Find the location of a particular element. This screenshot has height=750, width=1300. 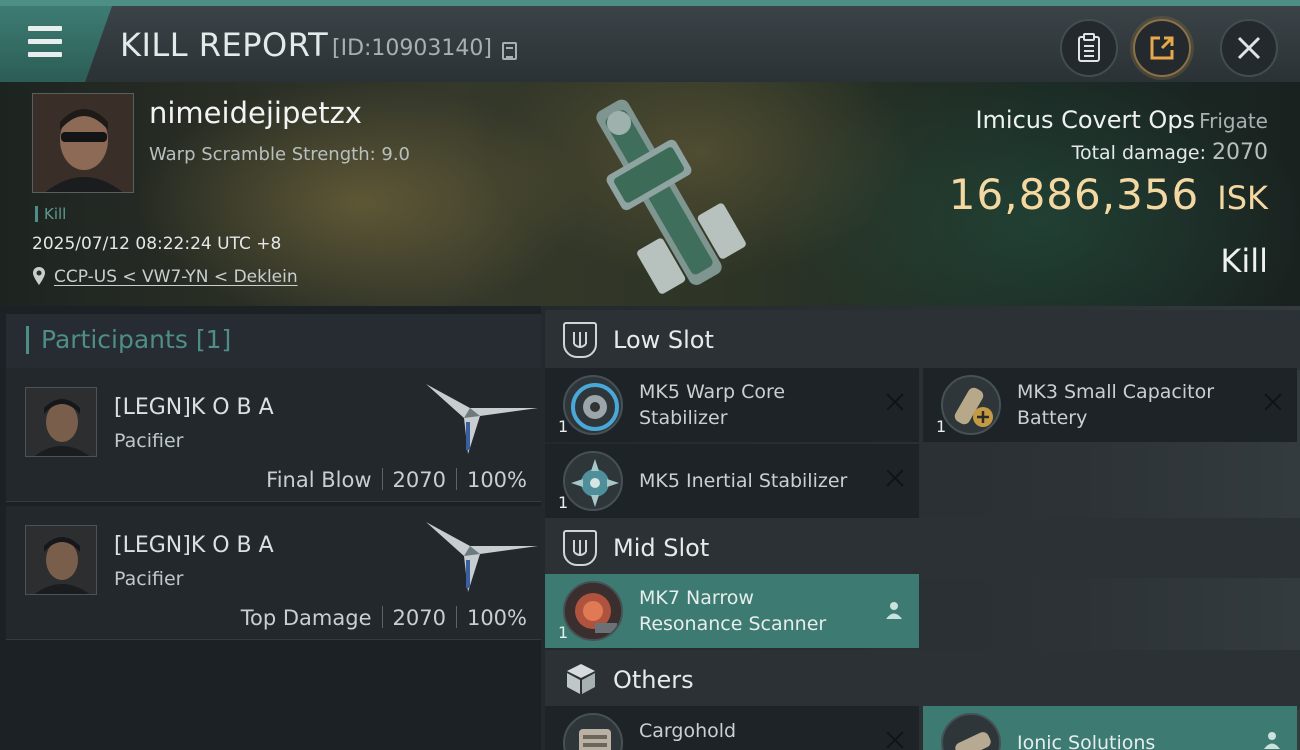

clipboard-button is located at coordinates (1089, 48).